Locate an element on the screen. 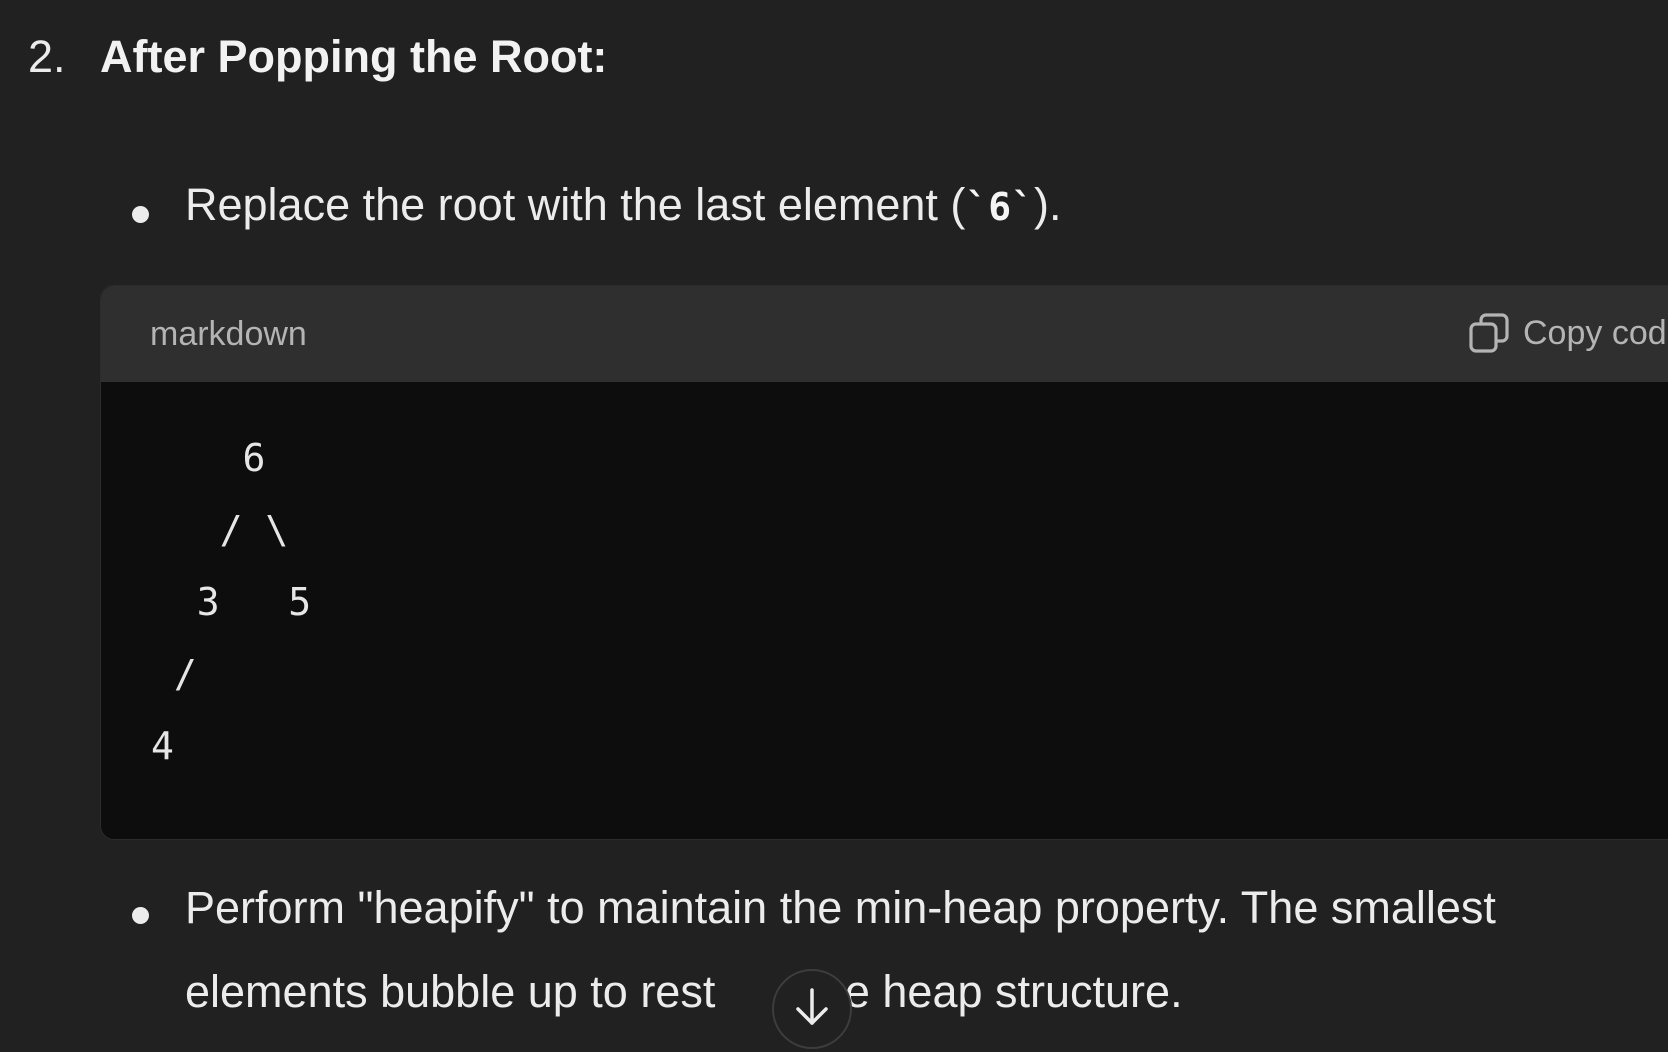 Image resolution: width=1668 pixels, height=1052 pixels. bullet-text-before: Replace the root with the last element ( is located at coordinates (575, 204).